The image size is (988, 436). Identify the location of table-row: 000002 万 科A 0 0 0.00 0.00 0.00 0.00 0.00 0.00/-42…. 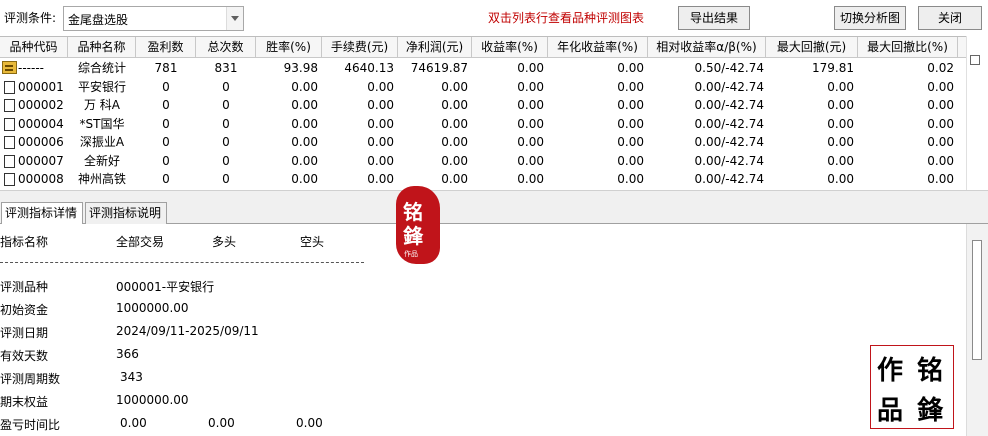
(483, 105).